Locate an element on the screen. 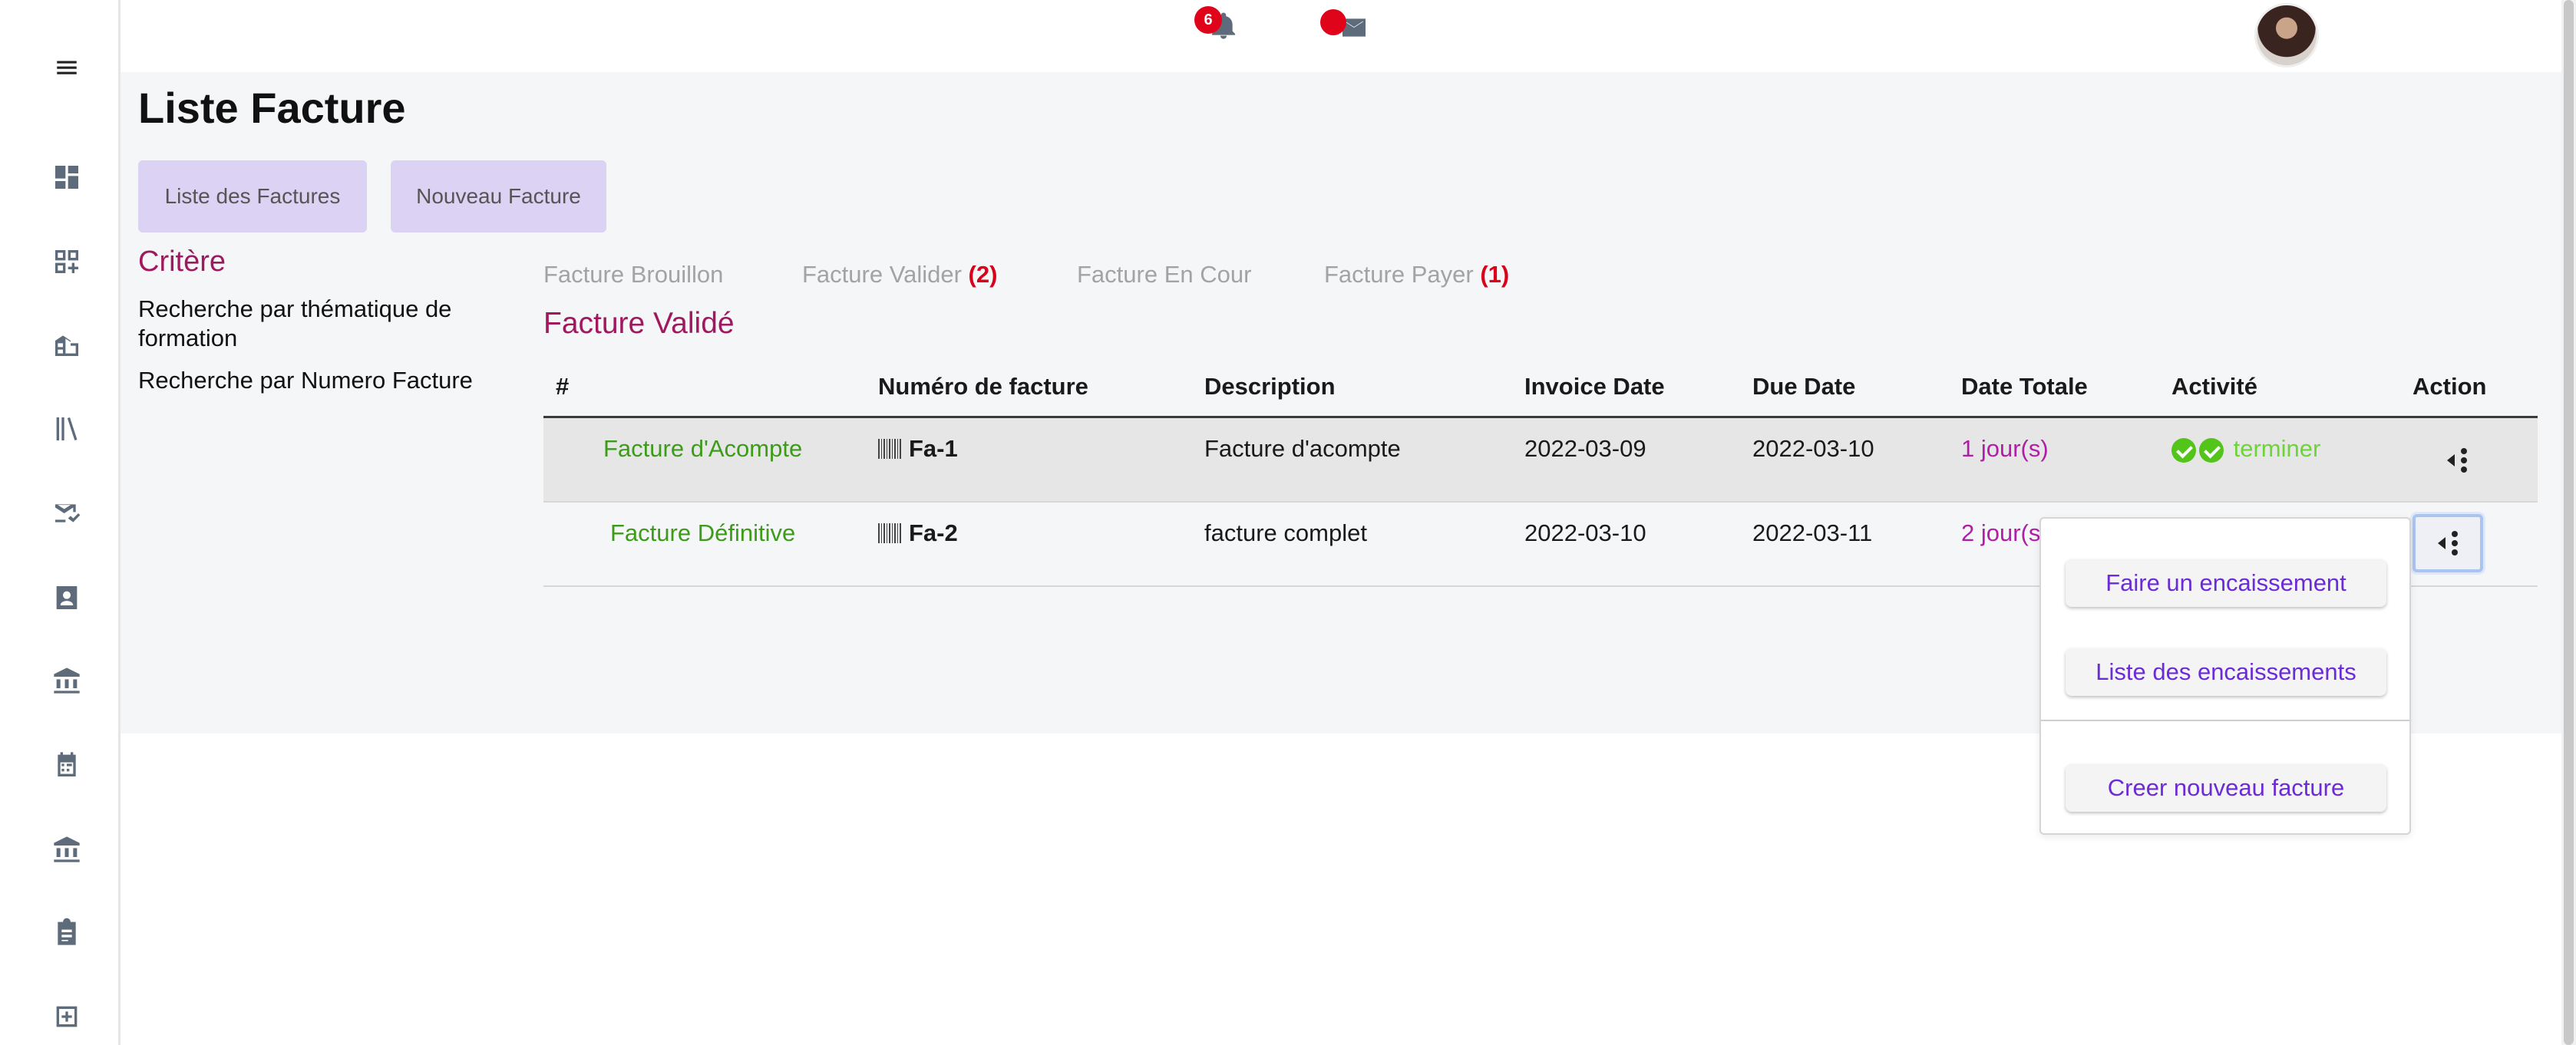 This screenshot has height=1045, width=2576. notifications-button: 6 is located at coordinates (1218, 27).